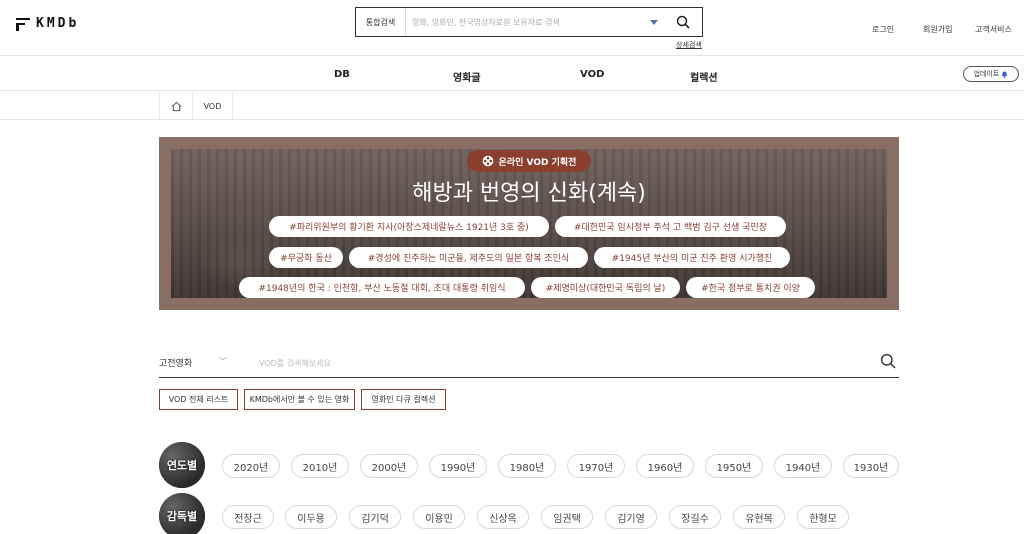 This screenshot has height=534, width=1024. Describe the element at coordinates (458, 466) in the screenshot. I see `decade-chip: 1990년` at that location.